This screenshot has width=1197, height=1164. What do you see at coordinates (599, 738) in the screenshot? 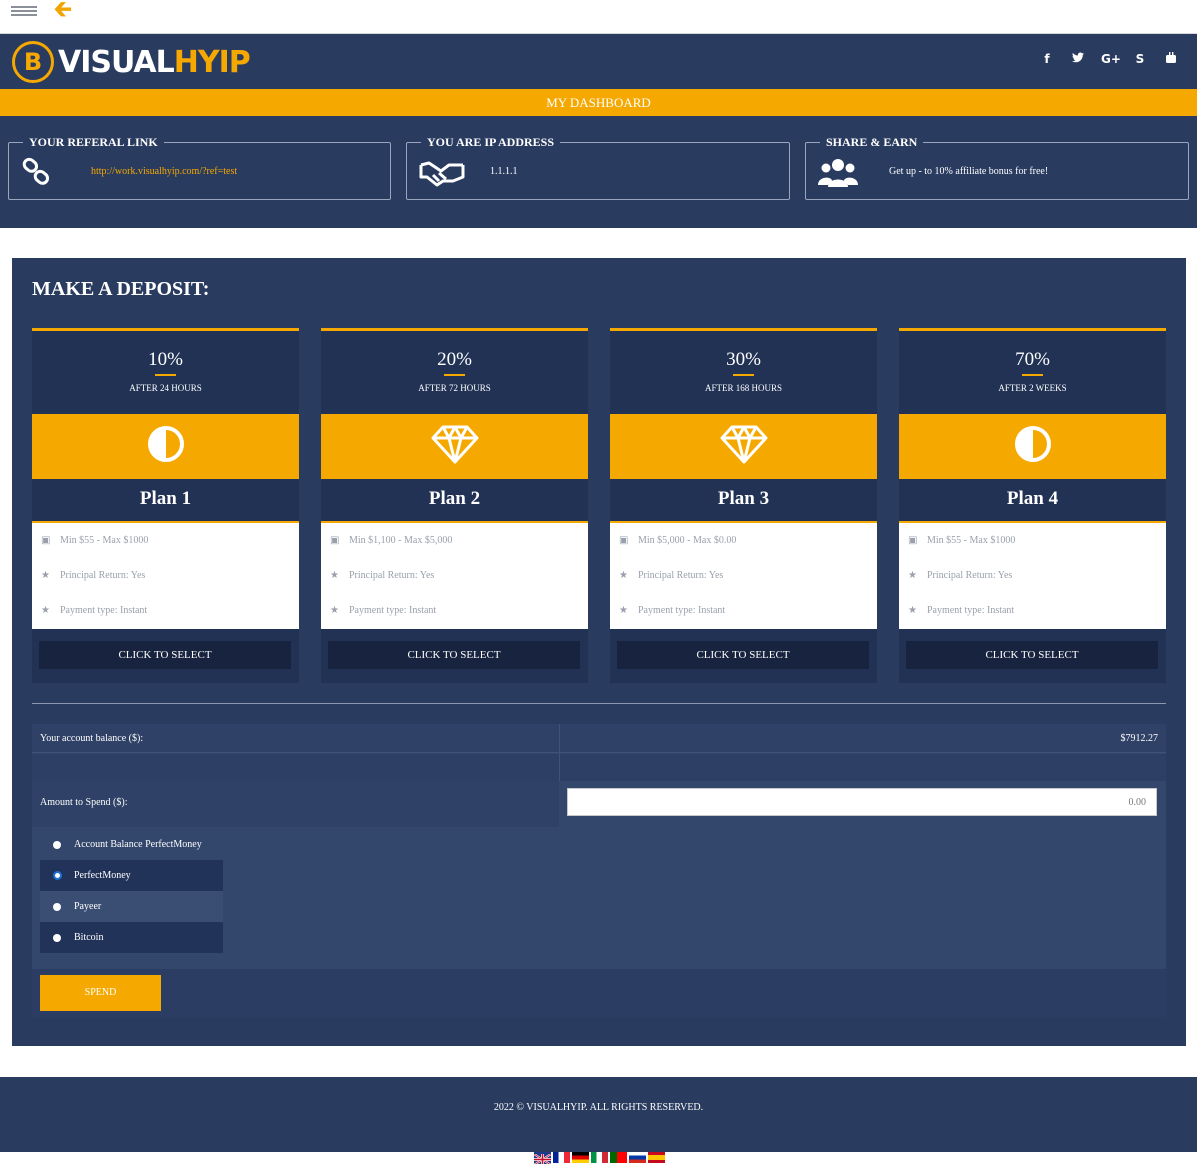
I see `balance-row: Your account balance ($): $7912.27` at bounding box center [599, 738].